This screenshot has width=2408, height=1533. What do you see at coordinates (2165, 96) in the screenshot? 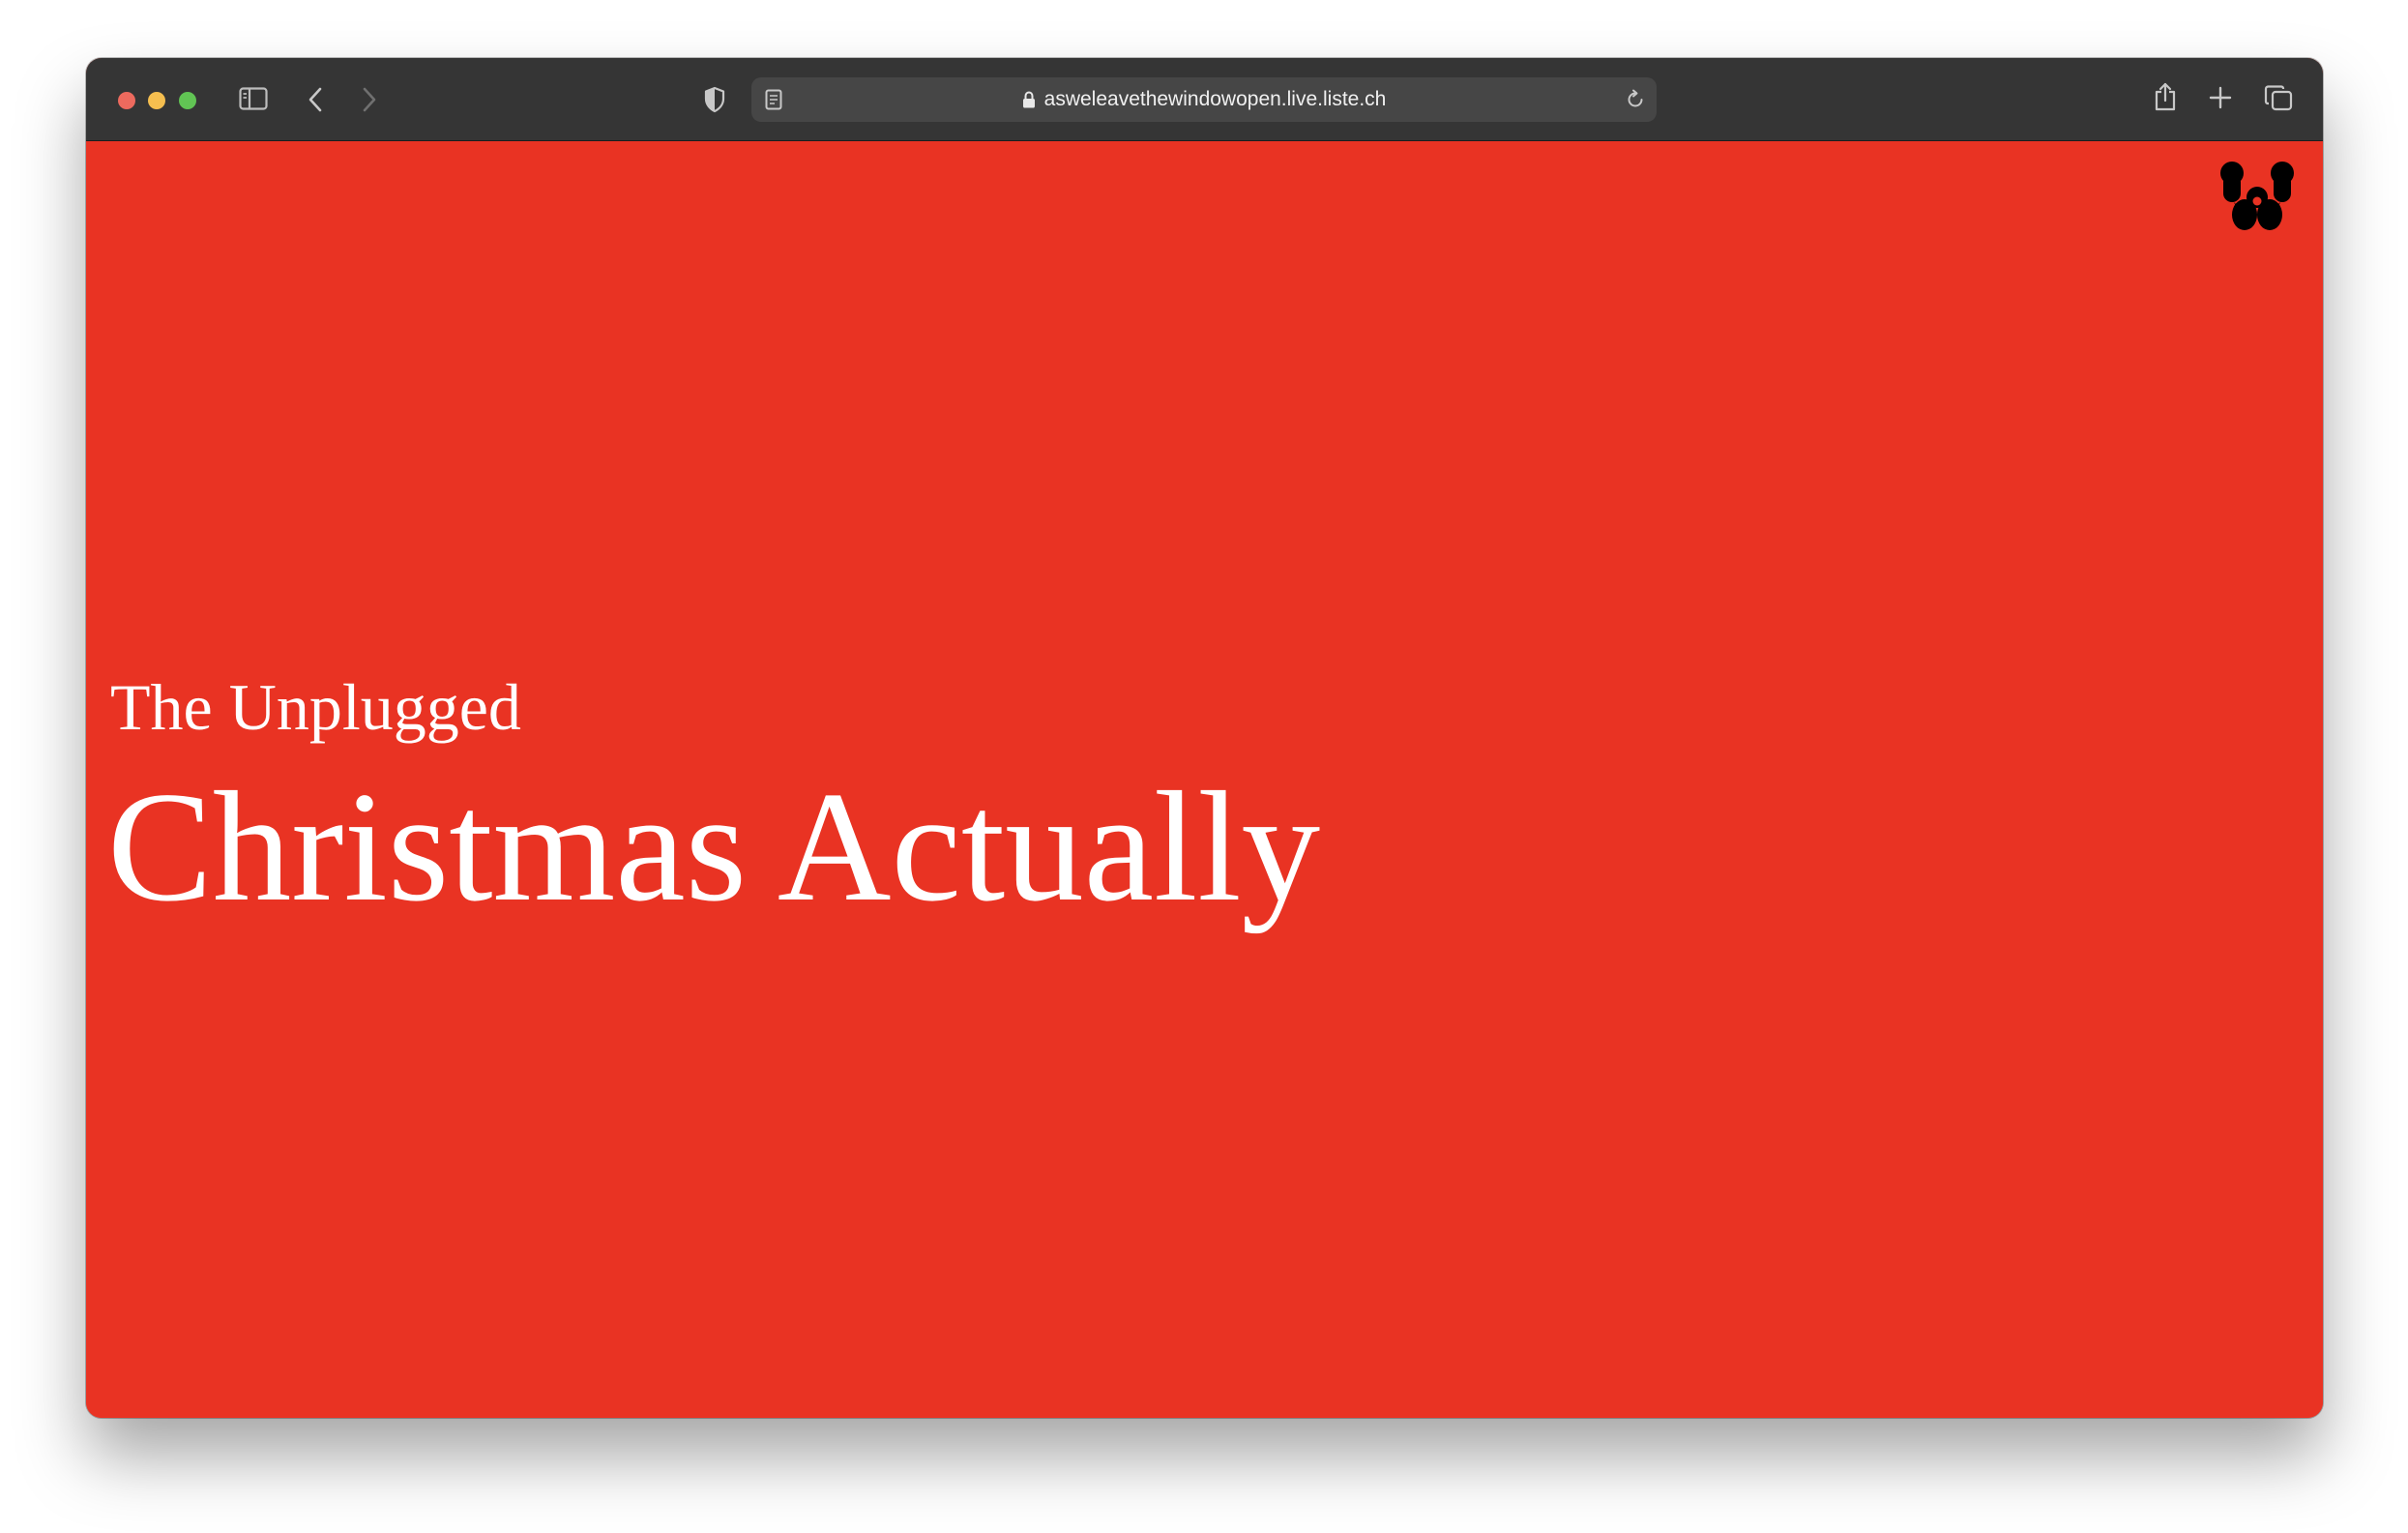
I see `share-icon` at bounding box center [2165, 96].